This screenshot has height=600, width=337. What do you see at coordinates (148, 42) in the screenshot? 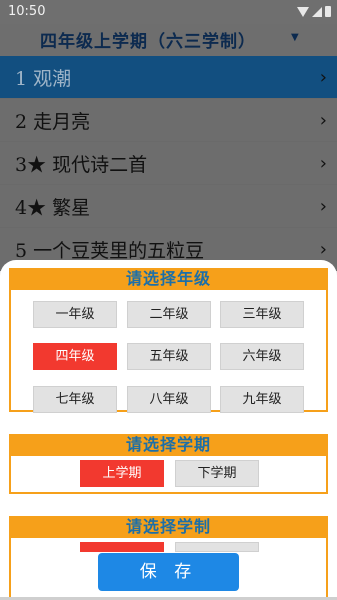
I see `page-title: 四年级上学期（六三学制）` at bounding box center [148, 42].